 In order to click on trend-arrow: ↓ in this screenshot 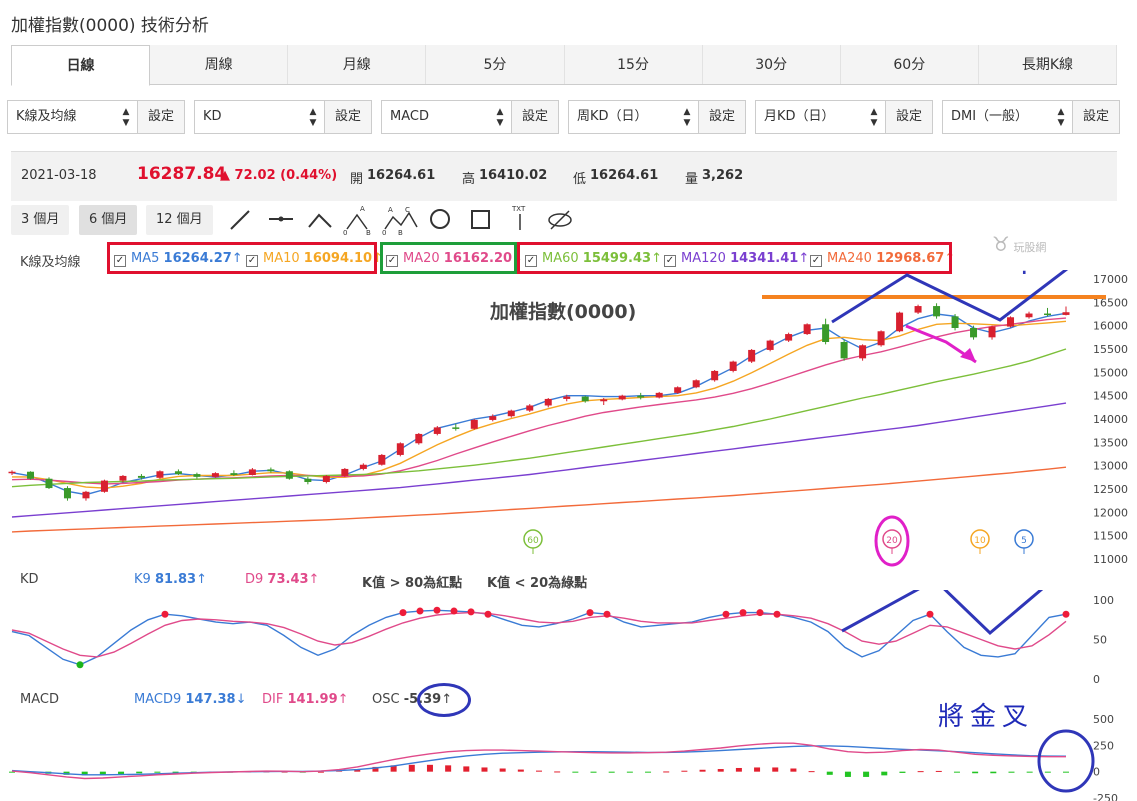, I will do `click(241, 699)`.